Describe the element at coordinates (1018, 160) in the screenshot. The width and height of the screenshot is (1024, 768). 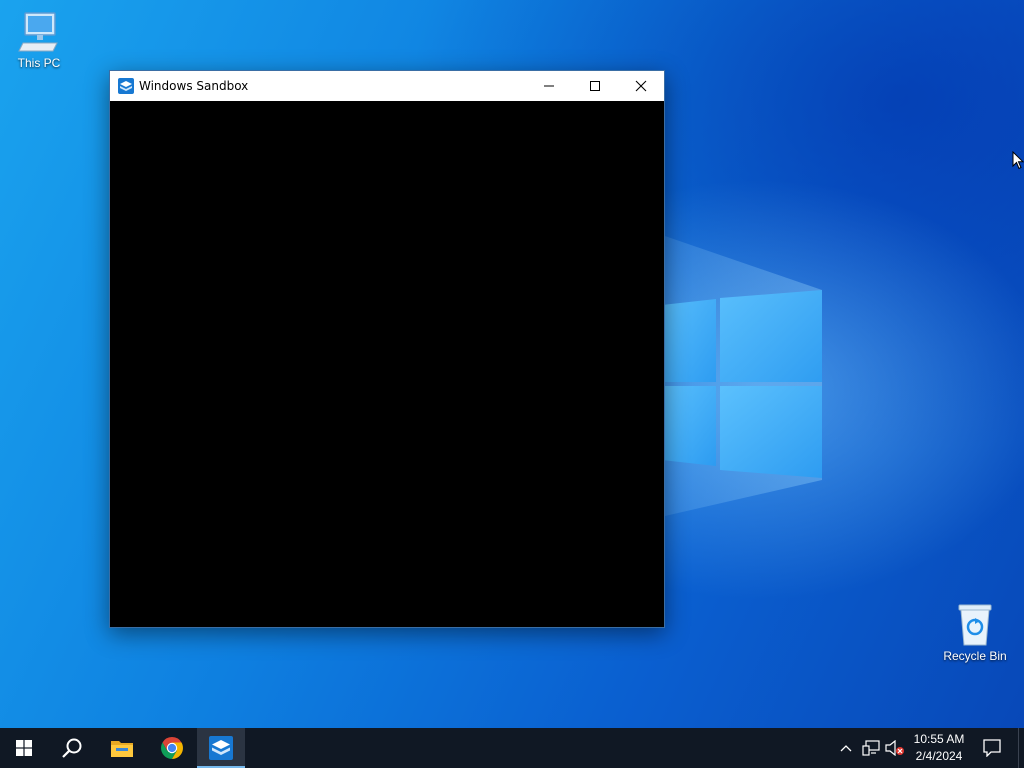
I see `mouse-cursor-icon` at that location.